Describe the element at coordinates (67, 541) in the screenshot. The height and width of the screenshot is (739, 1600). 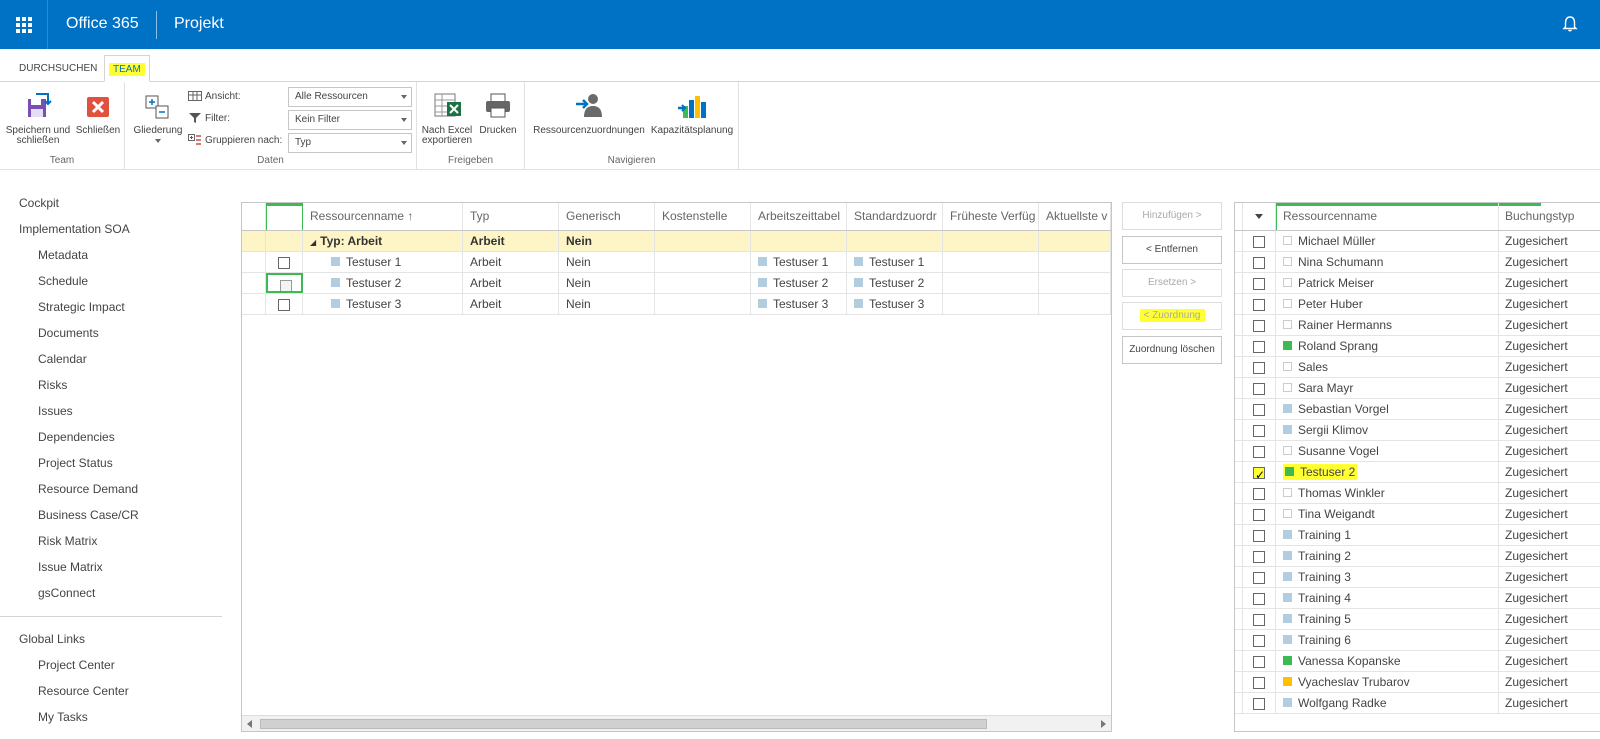
I see `nav-item-risk-matrix: Risk Matrix` at that location.